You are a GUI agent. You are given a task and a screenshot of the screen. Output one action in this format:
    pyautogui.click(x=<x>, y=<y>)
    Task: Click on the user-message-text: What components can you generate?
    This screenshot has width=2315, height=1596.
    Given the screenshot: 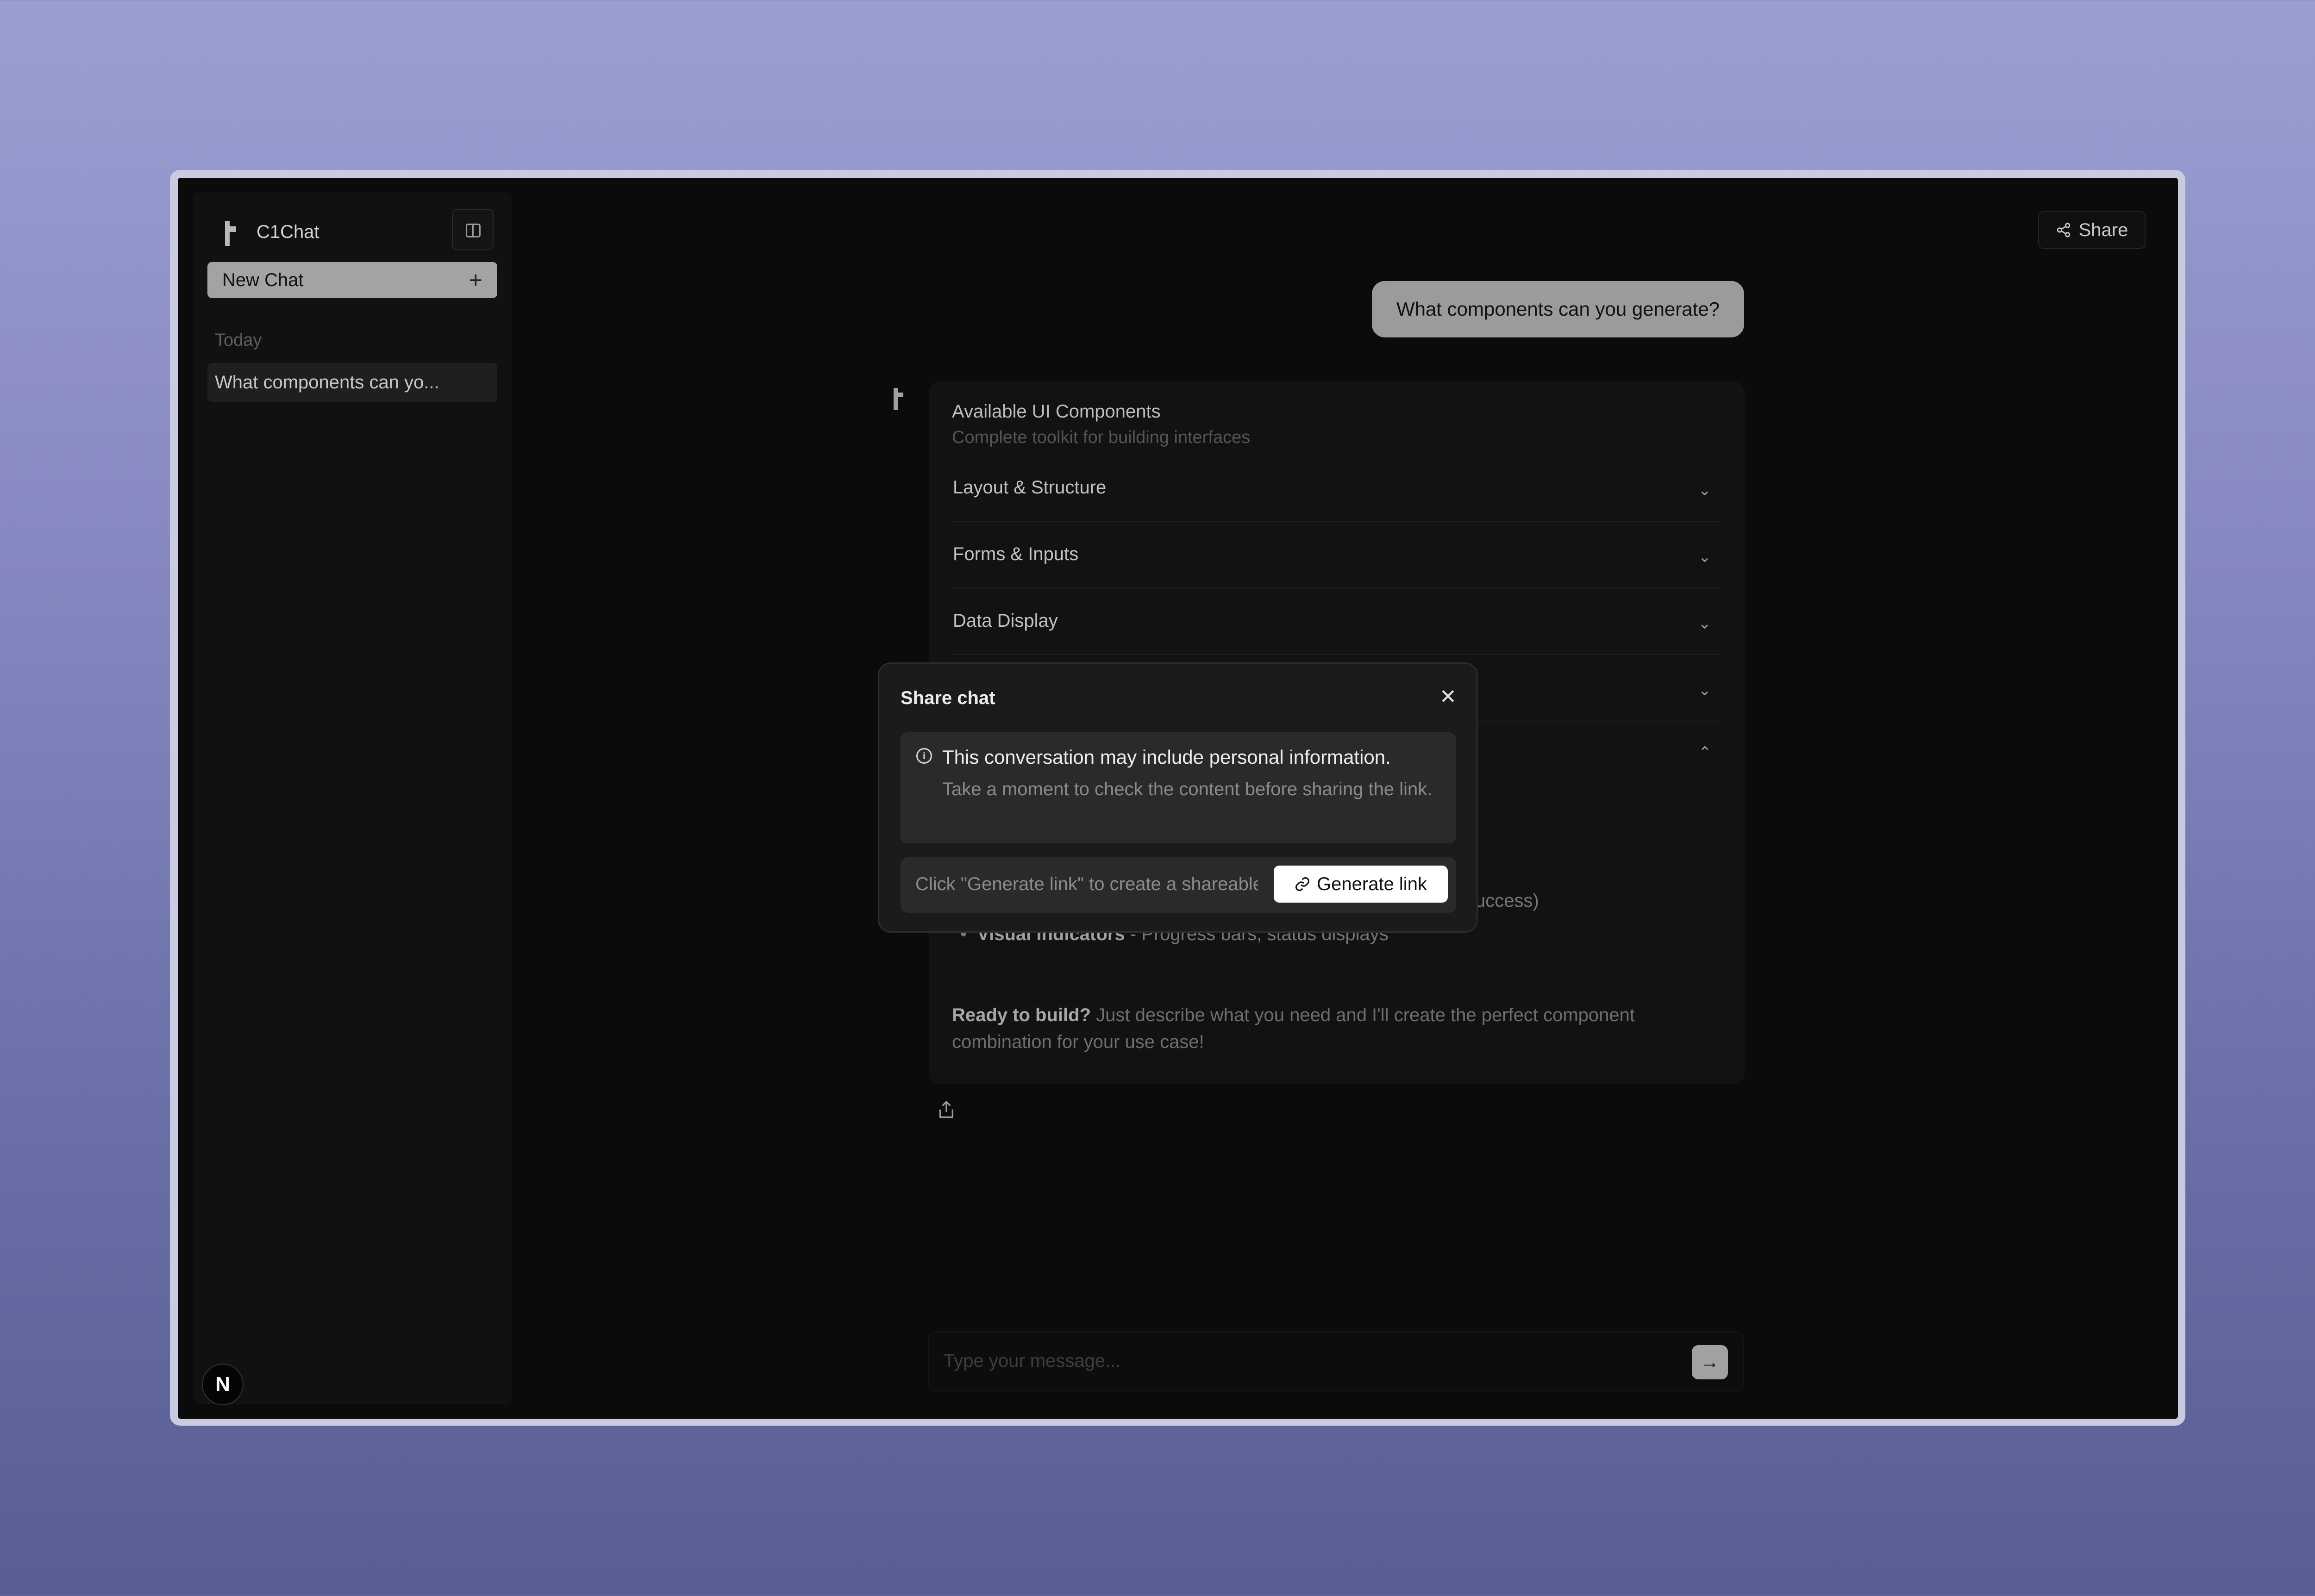 What is the action you would take?
    pyautogui.click(x=1558, y=309)
    